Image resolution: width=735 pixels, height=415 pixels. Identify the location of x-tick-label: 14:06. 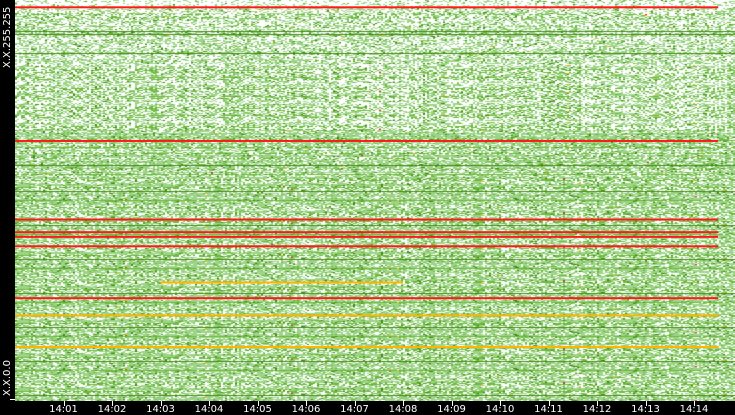
(306, 409).